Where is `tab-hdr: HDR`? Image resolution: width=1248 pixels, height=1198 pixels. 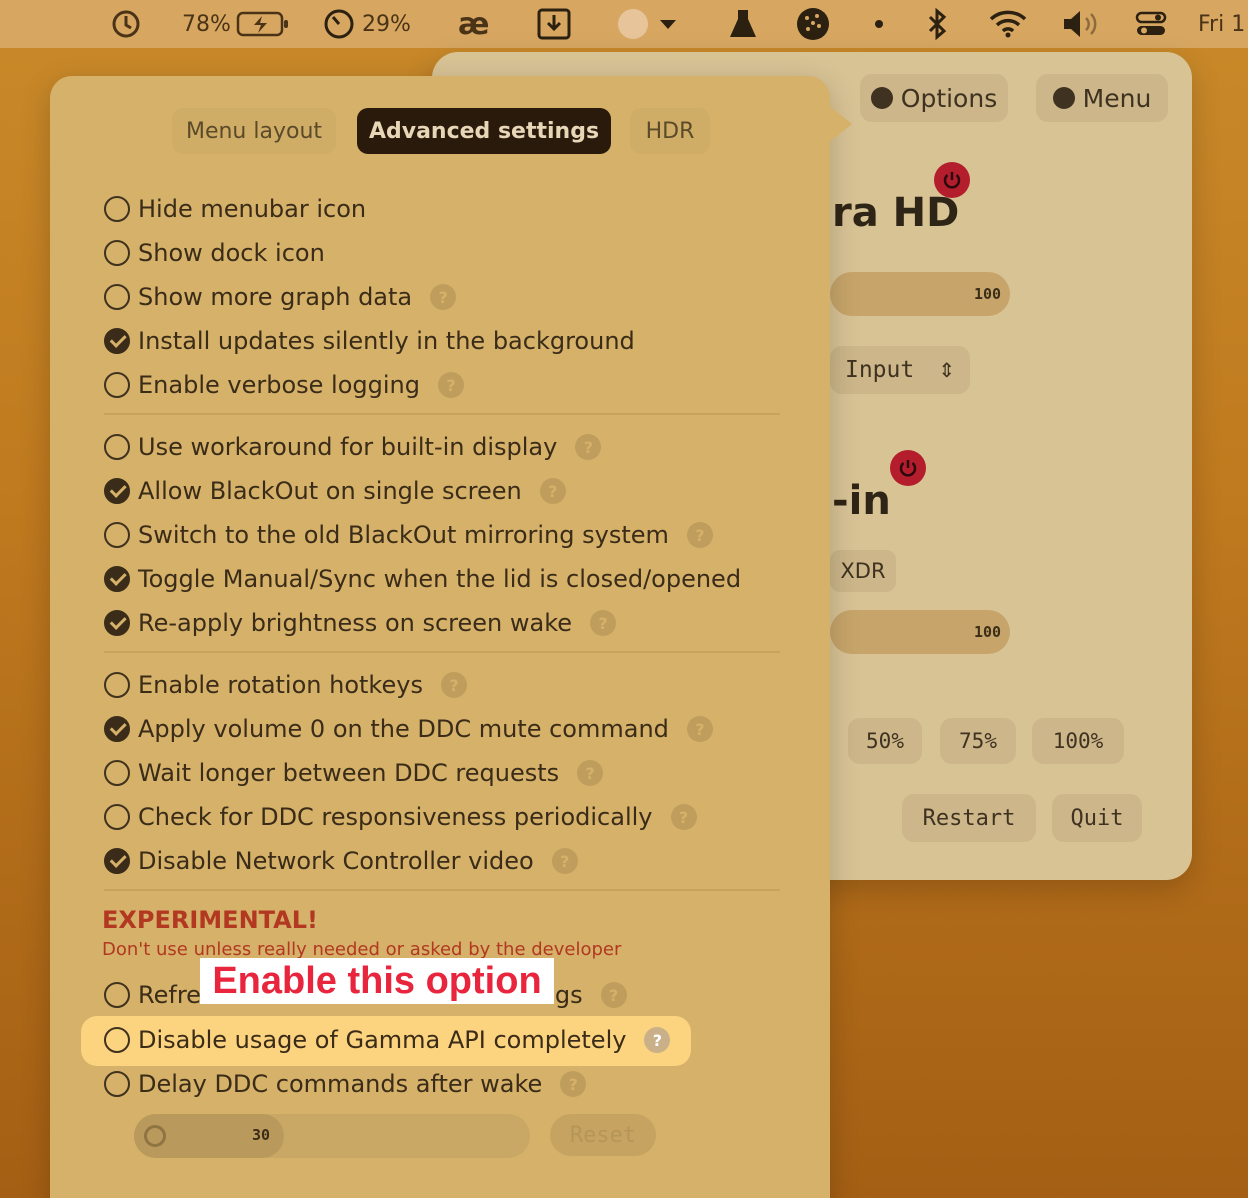 tab-hdr: HDR is located at coordinates (670, 131).